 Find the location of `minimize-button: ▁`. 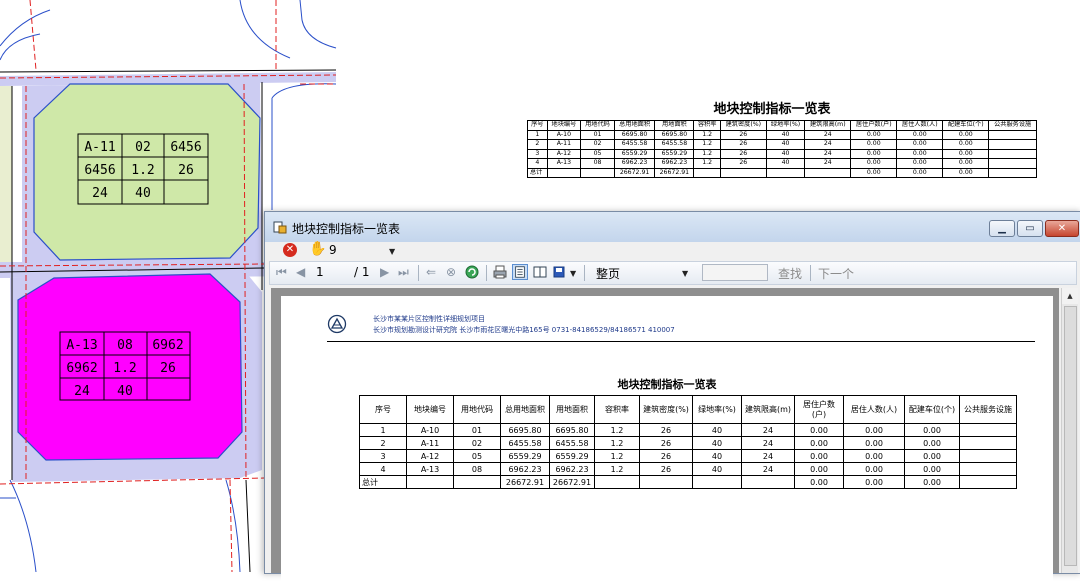

minimize-button: ▁ is located at coordinates (1002, 228).